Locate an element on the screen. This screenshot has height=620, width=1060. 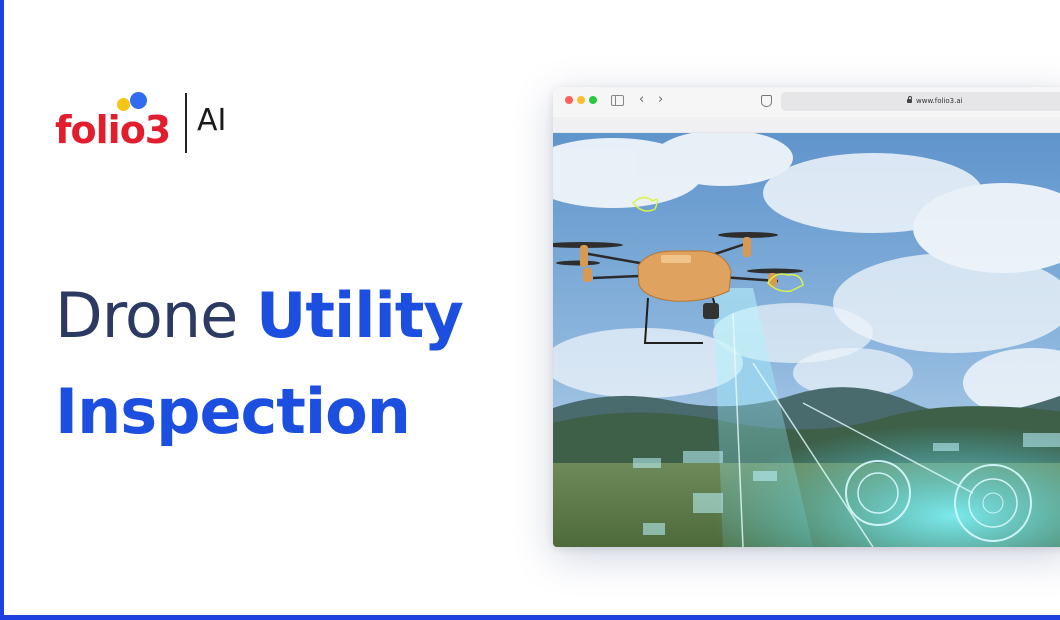
address-url: www.folio3.ai is located at coordinates (939, 101).